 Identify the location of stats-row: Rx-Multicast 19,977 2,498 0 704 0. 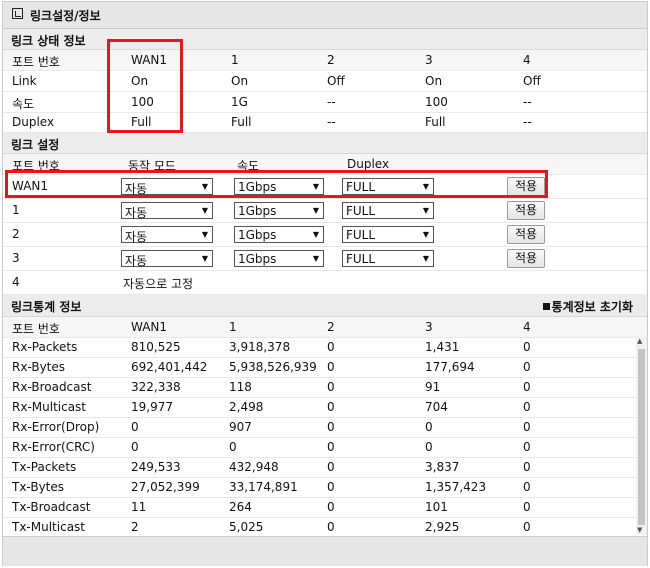
(319, 407).